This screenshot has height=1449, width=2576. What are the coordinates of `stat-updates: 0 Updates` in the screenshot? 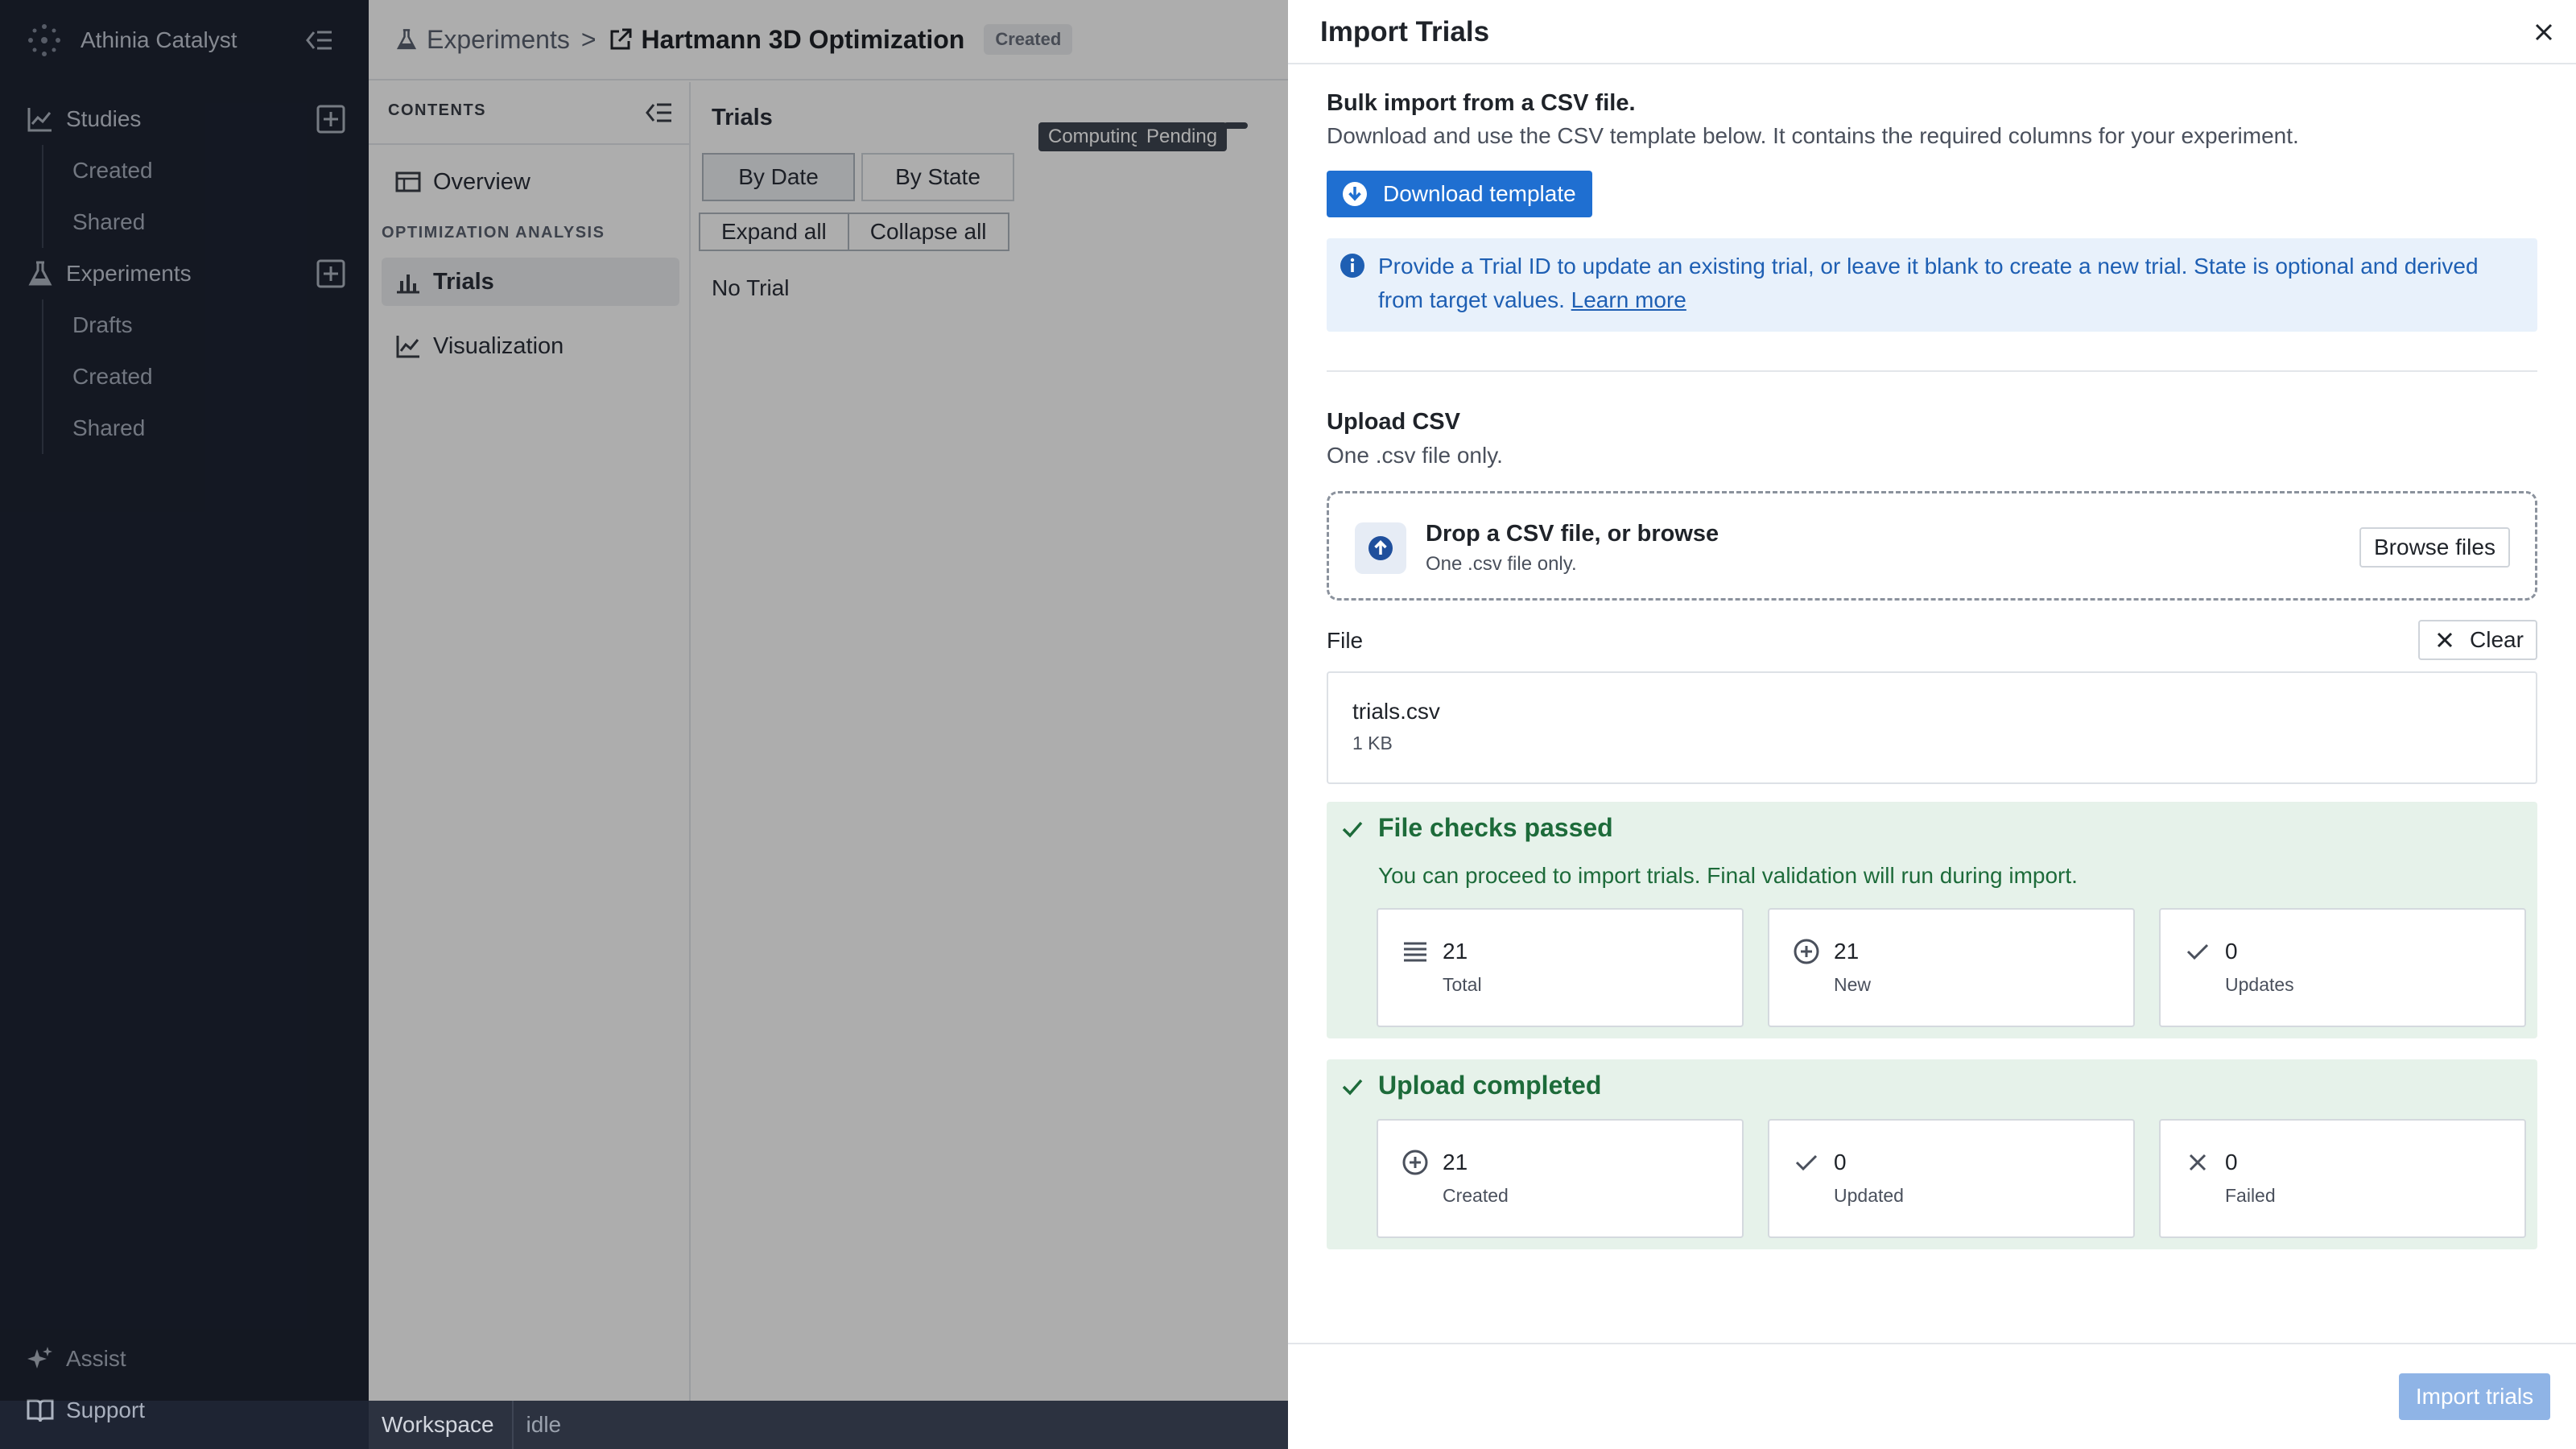 It's located at (2342, 967).